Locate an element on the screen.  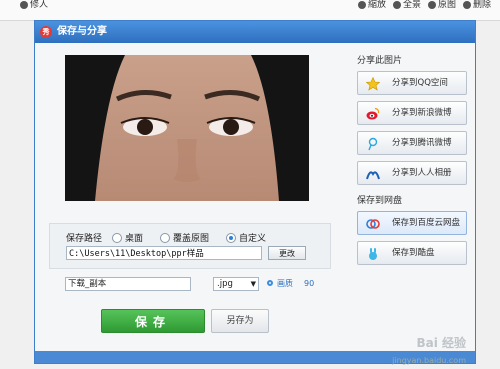
bg-toolbar-left-item: 修人 is located at coordinates (34, 5).